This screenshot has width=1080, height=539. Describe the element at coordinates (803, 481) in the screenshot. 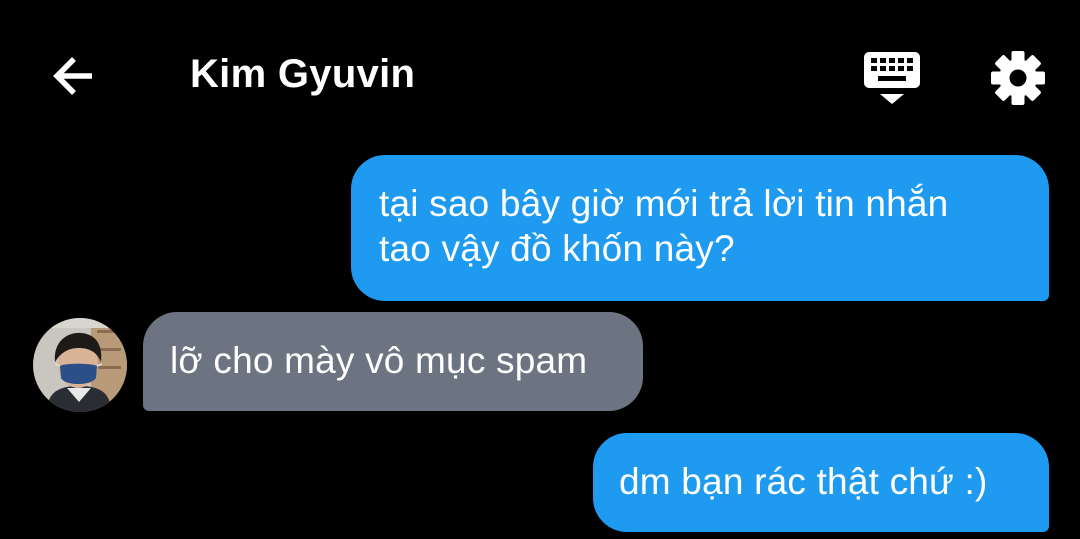

I see `message-line: dm bạn rác thật chứ :)` at that location.